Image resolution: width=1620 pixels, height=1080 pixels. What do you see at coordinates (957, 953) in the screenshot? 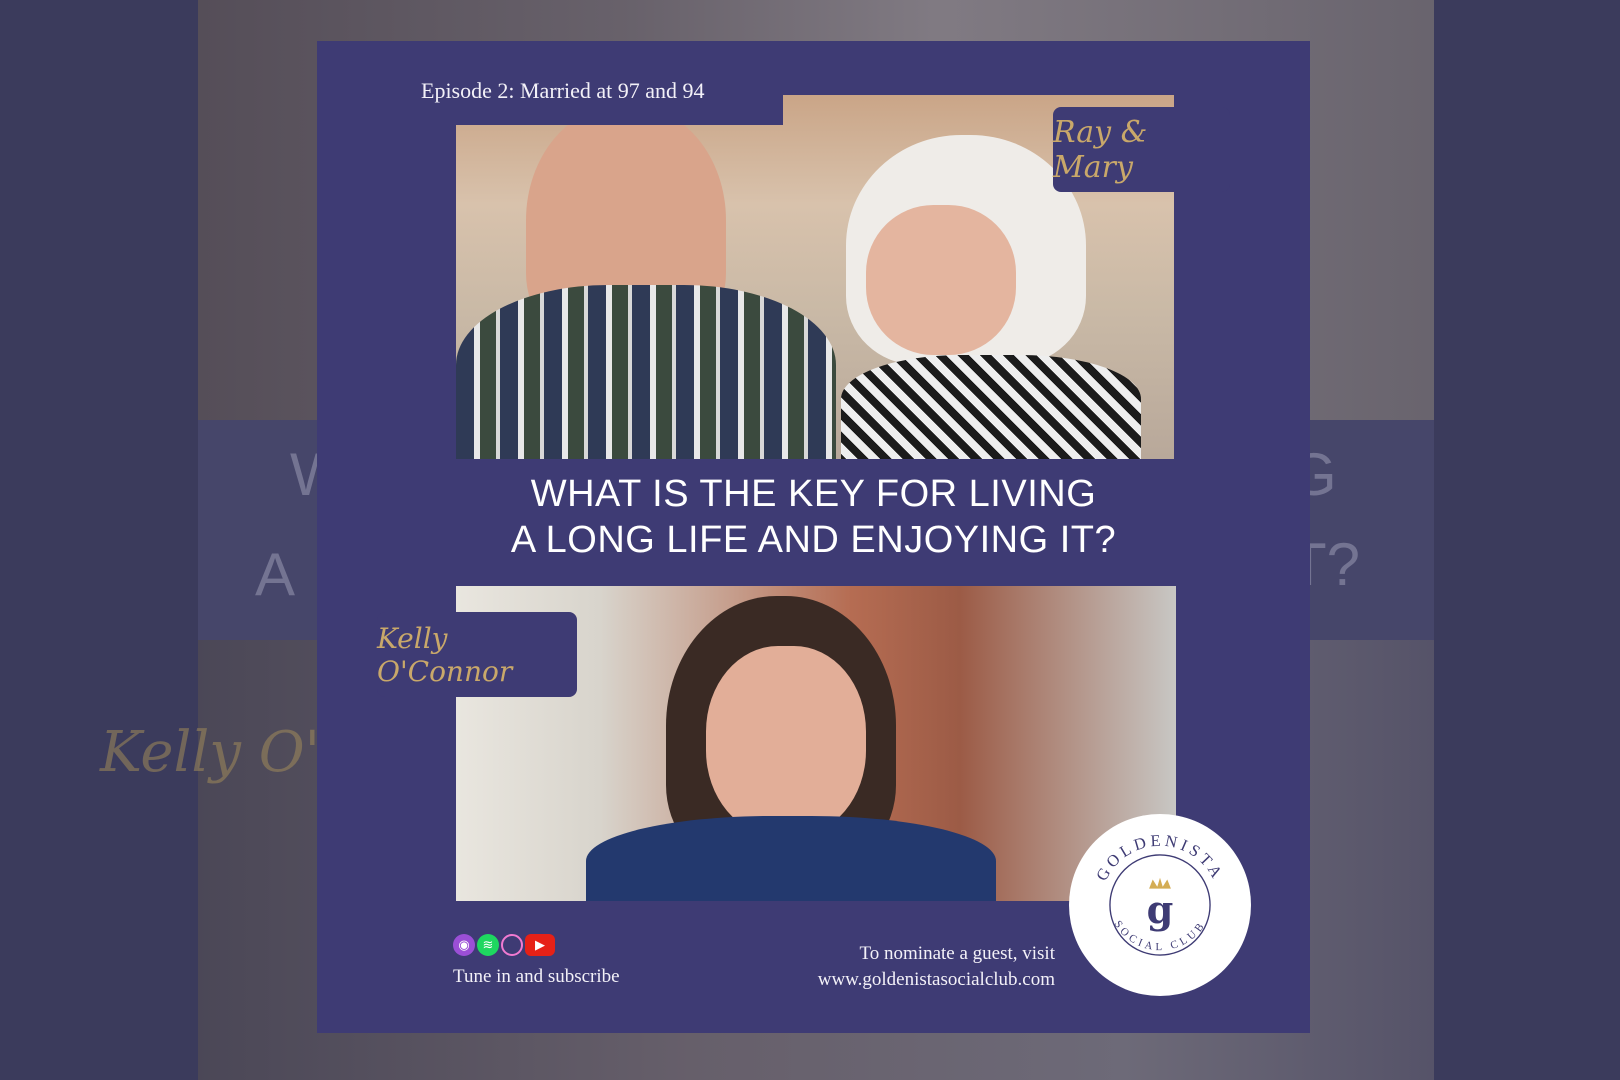
I see `nominate-line: To nominate a guest, visit` at bounding box center [957, 953].